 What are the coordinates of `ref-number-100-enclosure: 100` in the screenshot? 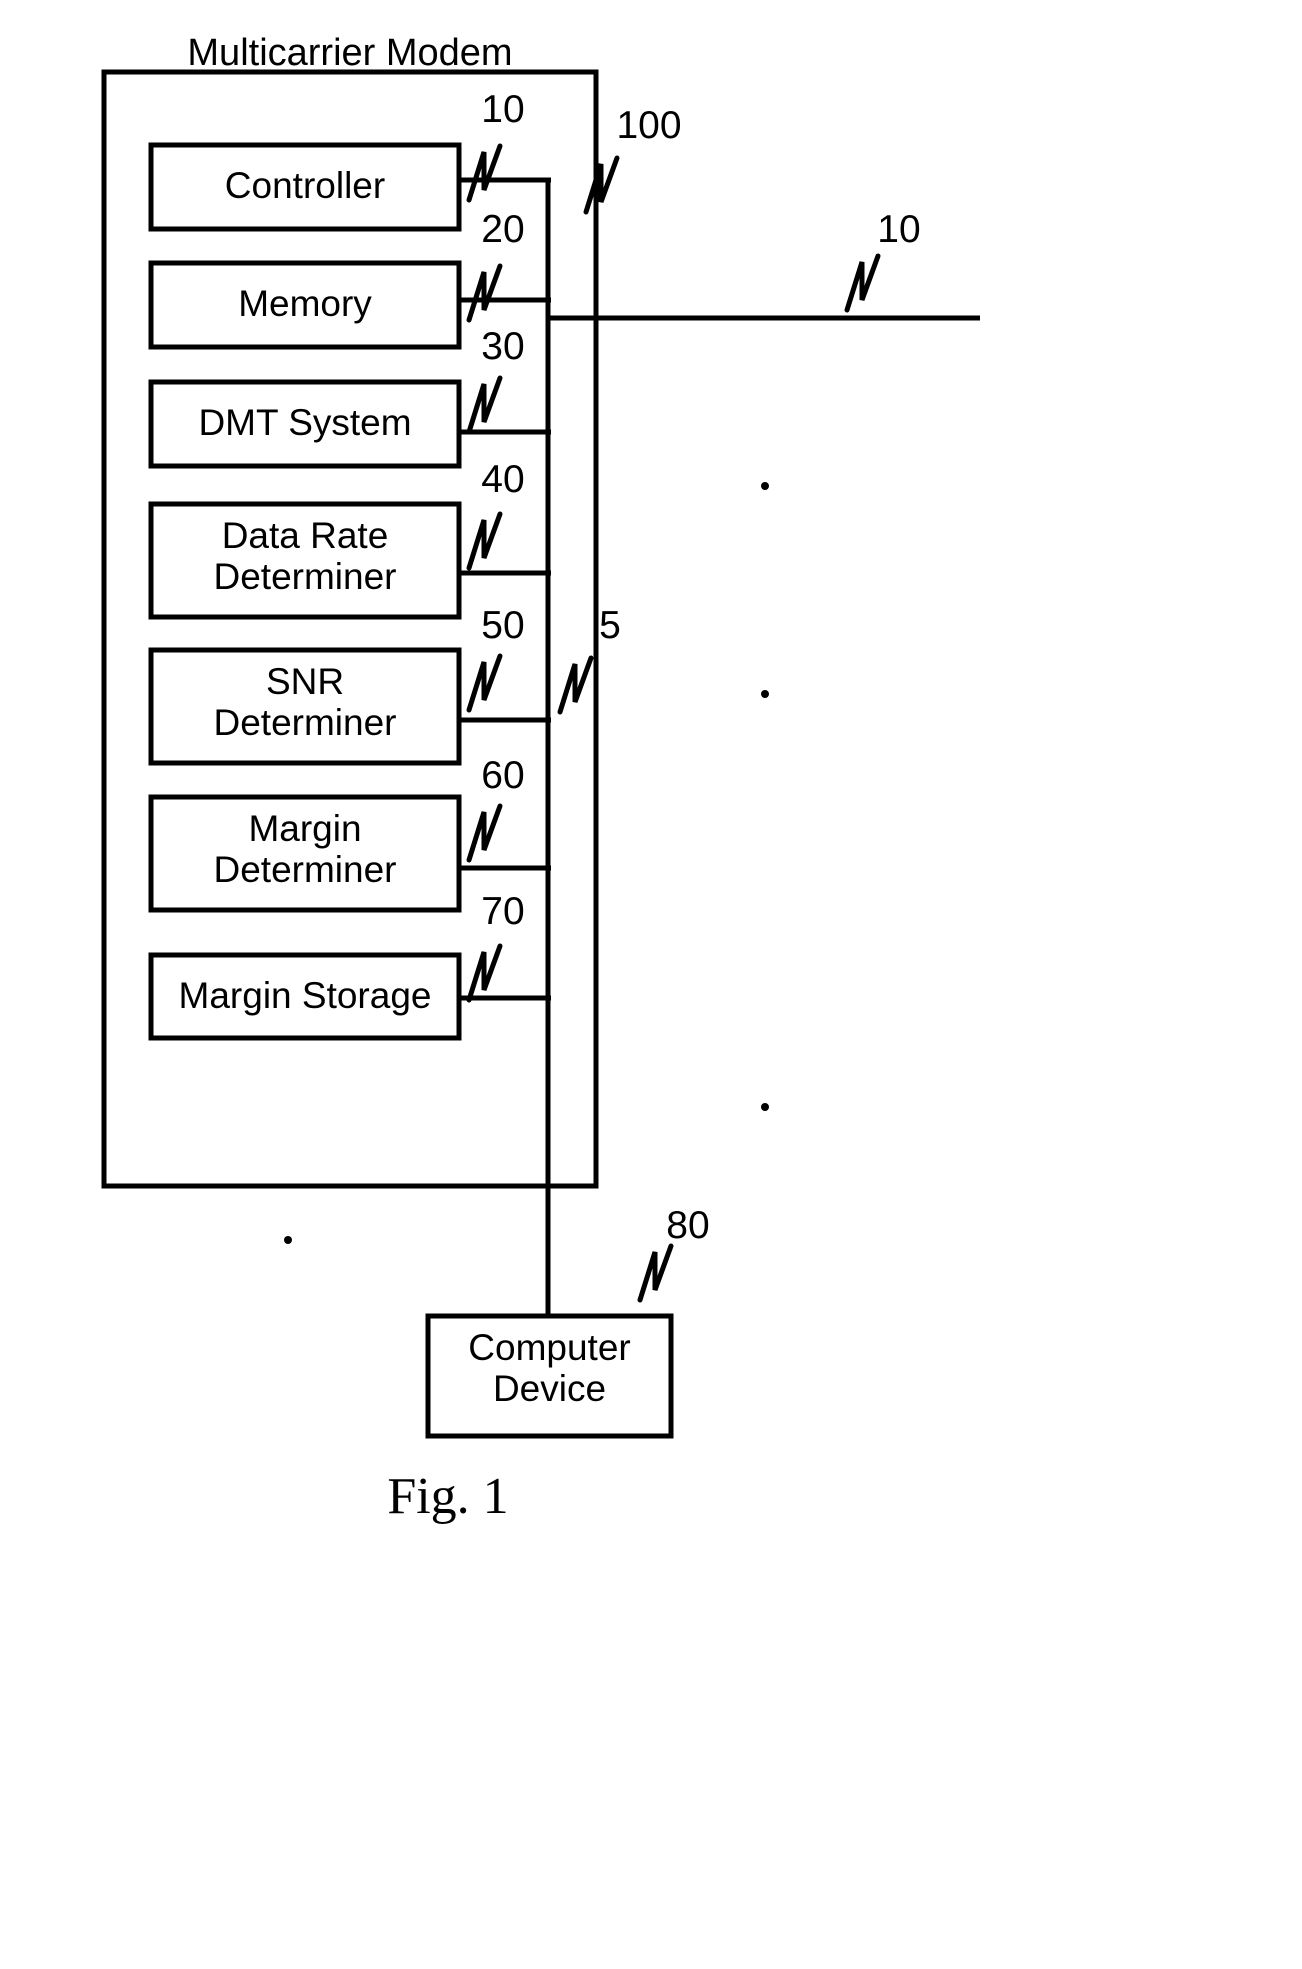 It's located at (649, 125).